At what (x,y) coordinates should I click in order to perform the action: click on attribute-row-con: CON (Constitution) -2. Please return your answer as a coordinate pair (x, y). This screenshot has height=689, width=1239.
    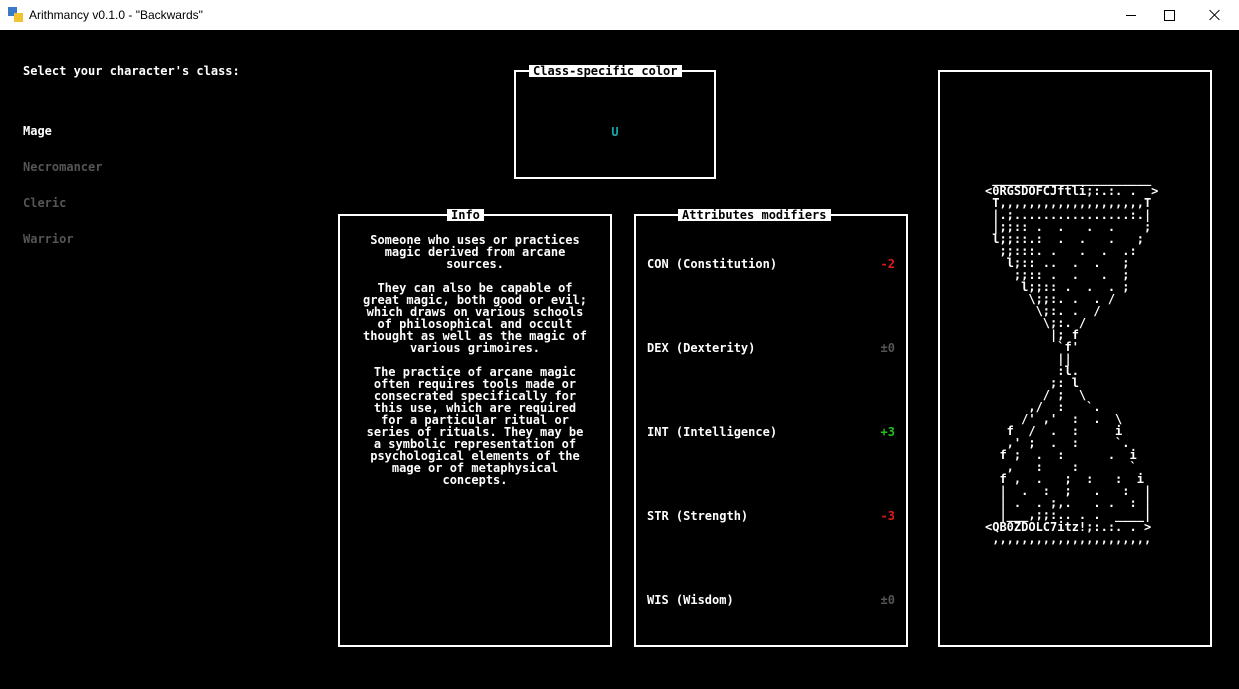
    Looking at the image, I should click on (771, 264).